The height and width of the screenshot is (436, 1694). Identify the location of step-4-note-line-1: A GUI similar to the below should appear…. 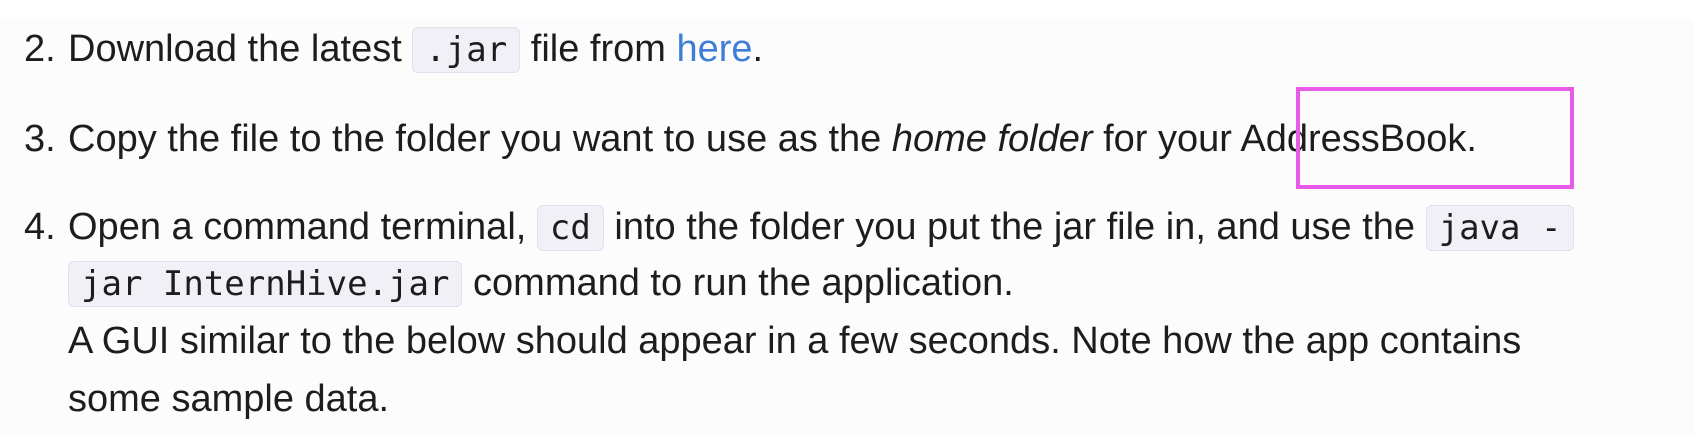
(795, 341).